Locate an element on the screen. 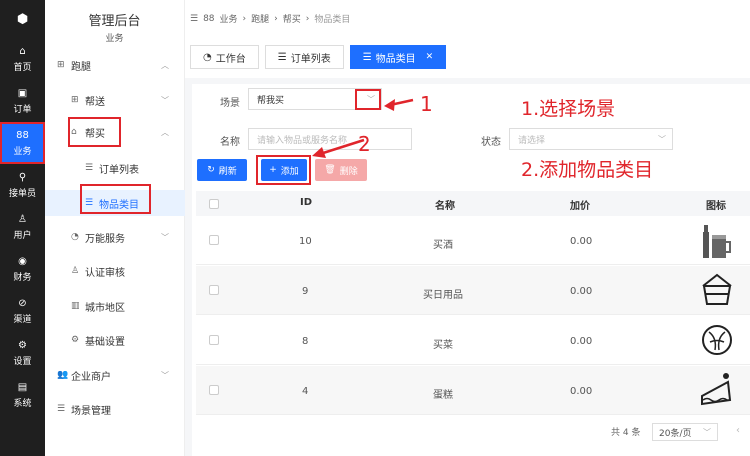 The width and height of the screenshot is (750, 456). service-icon: ◔ is located at coordinates (75, 237).